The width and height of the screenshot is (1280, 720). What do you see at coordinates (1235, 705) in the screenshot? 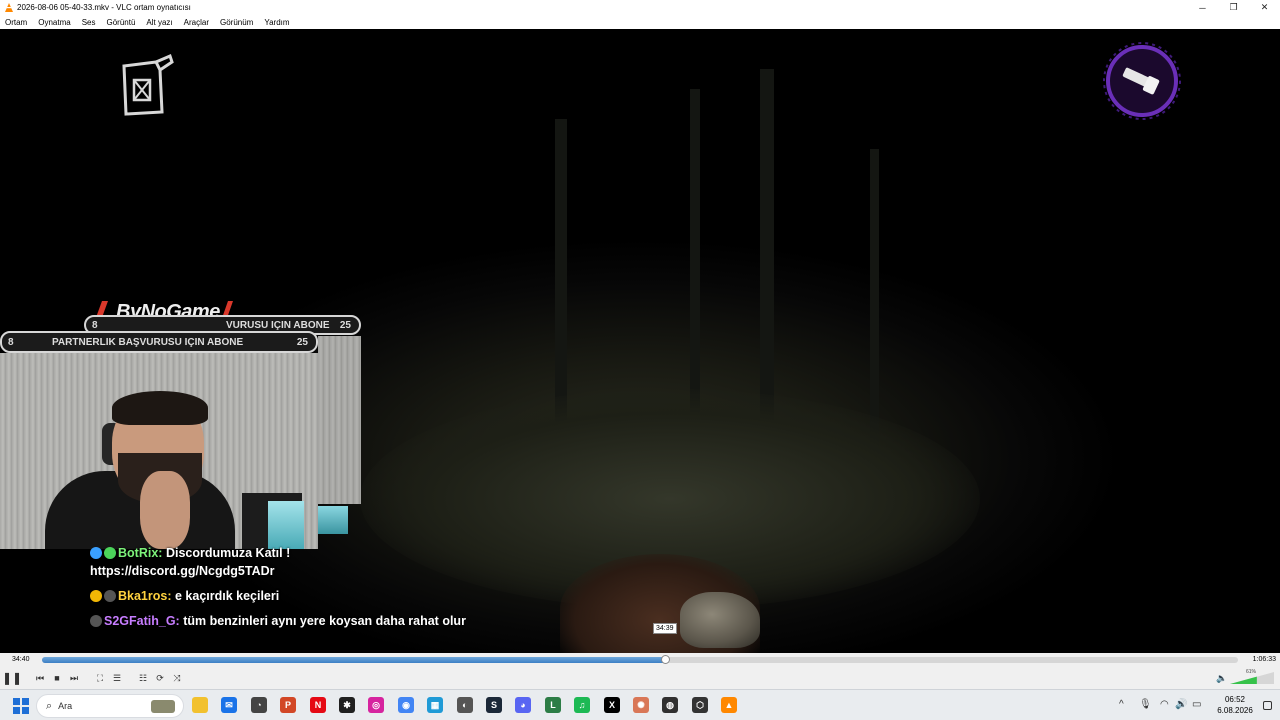
I see `taskbar-clock: 06:52 6.08.2026` at bounding box center [1235, 705].